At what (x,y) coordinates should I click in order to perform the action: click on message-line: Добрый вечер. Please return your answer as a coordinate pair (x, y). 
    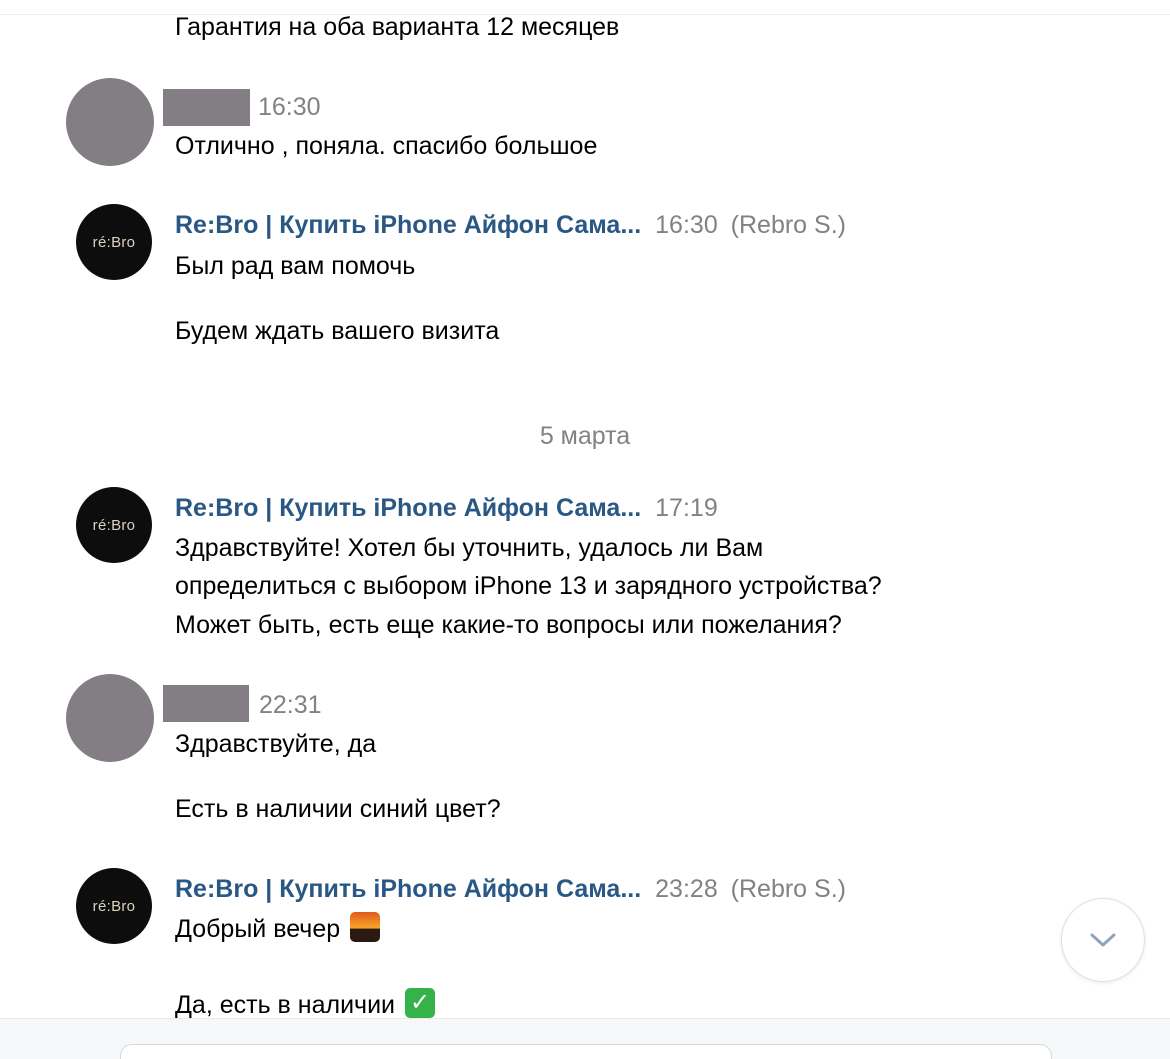
    Looking at the image, I should click on (278, 929).